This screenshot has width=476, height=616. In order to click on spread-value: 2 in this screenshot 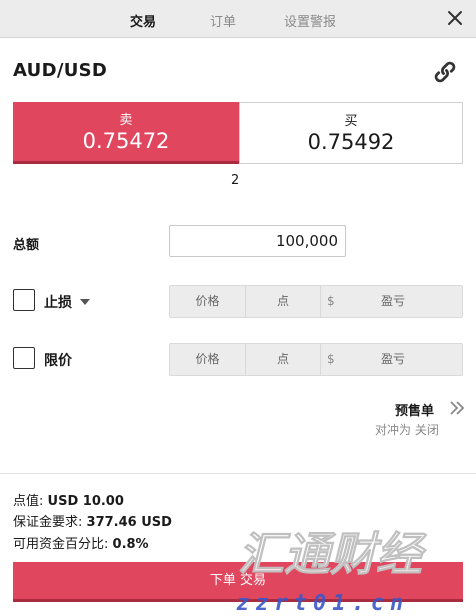, I will do `click(235, 180)`.